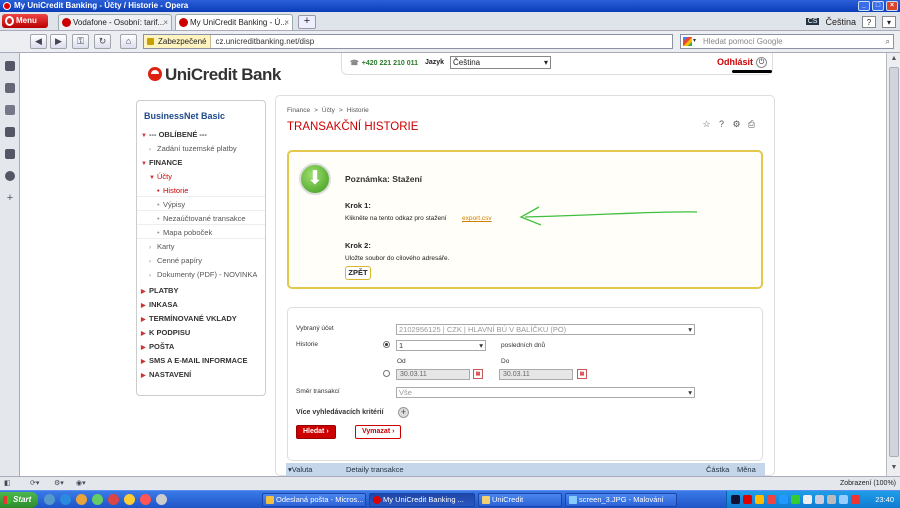 The height and width of the screenshot is (508, 900). What do you see at coordinates (869, 21) in the screenshot?
I see `help-icon: ?` at bounding box center [869, 21].